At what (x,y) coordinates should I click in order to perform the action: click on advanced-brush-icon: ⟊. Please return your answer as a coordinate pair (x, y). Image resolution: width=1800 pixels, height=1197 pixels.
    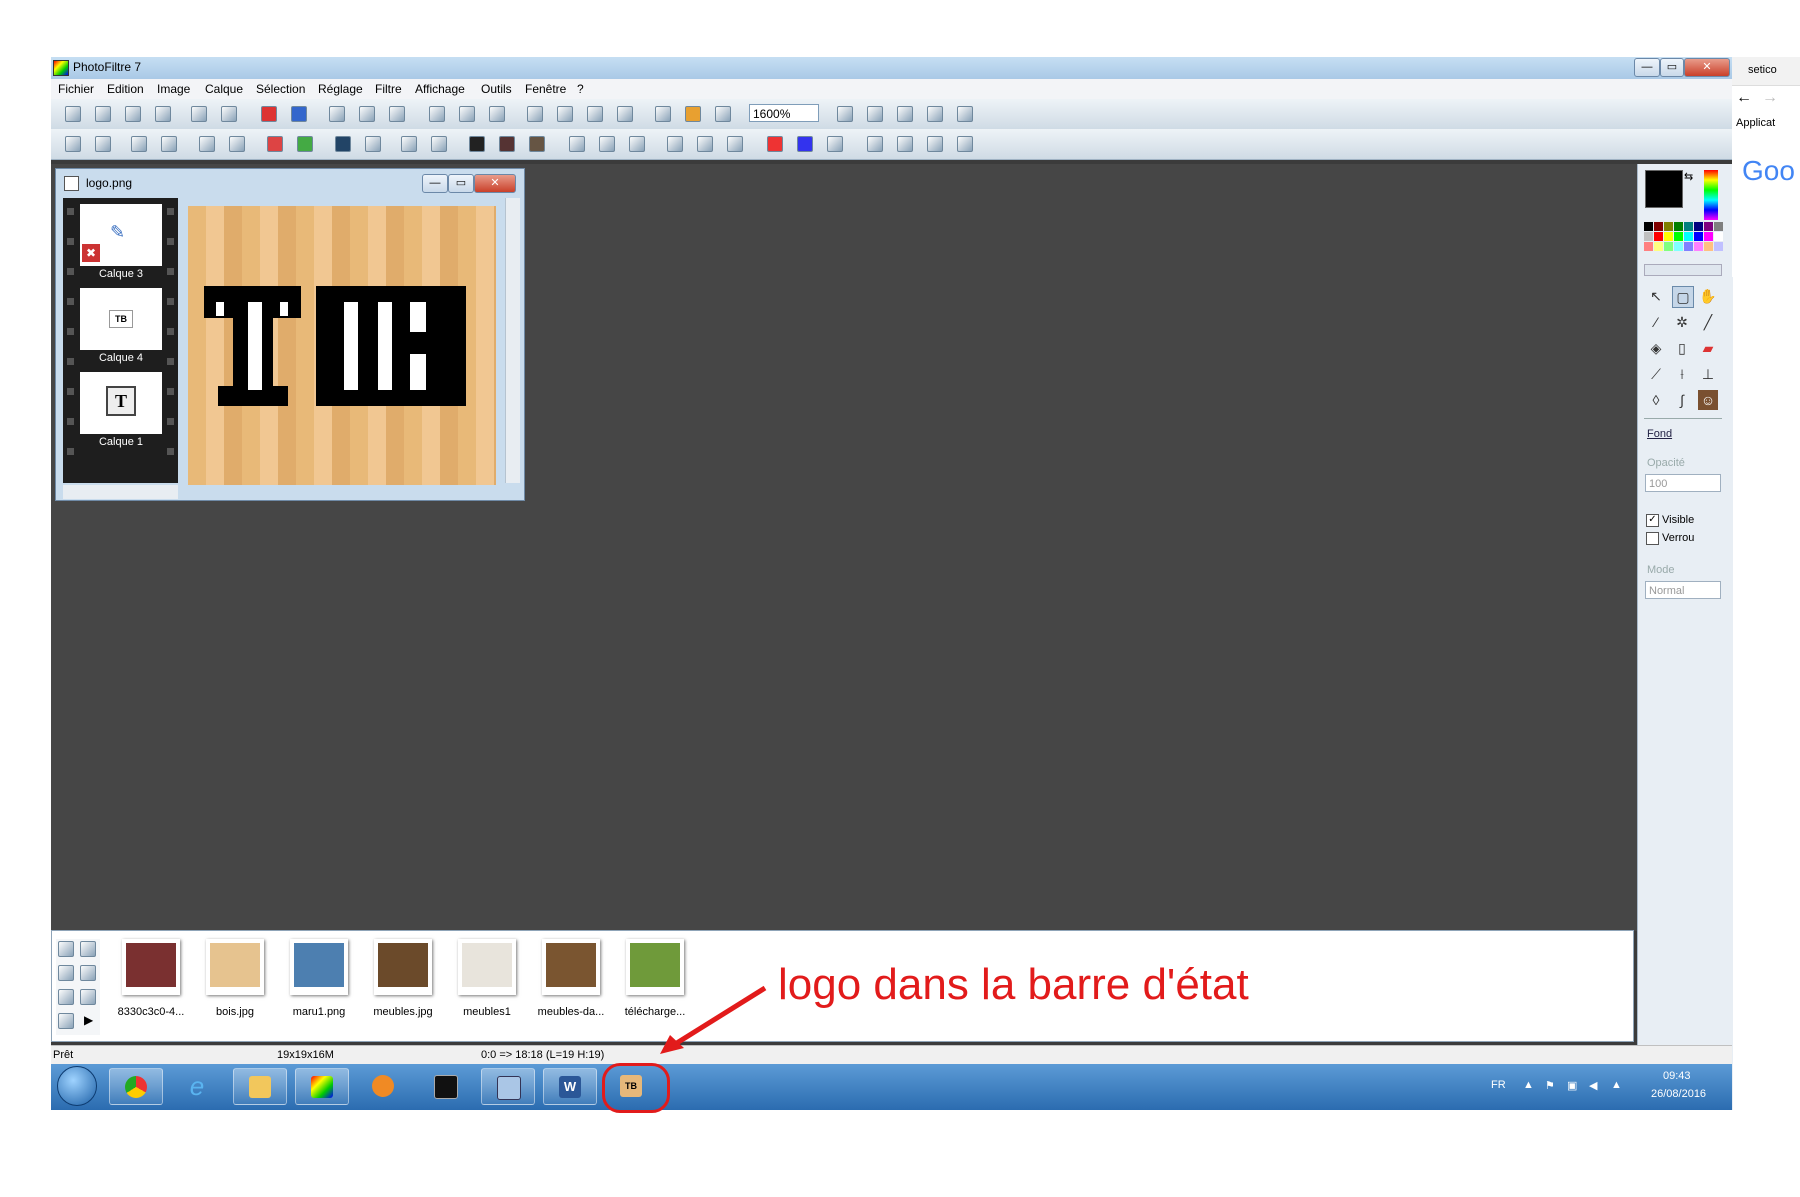
    Looking at the image, I should click on (1682, 374).